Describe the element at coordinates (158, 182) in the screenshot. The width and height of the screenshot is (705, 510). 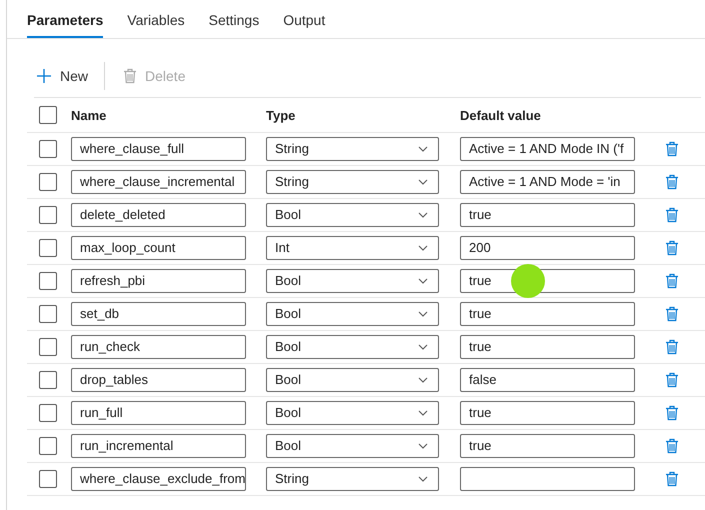
I see `name-field: where_clause_incremental` at that location.